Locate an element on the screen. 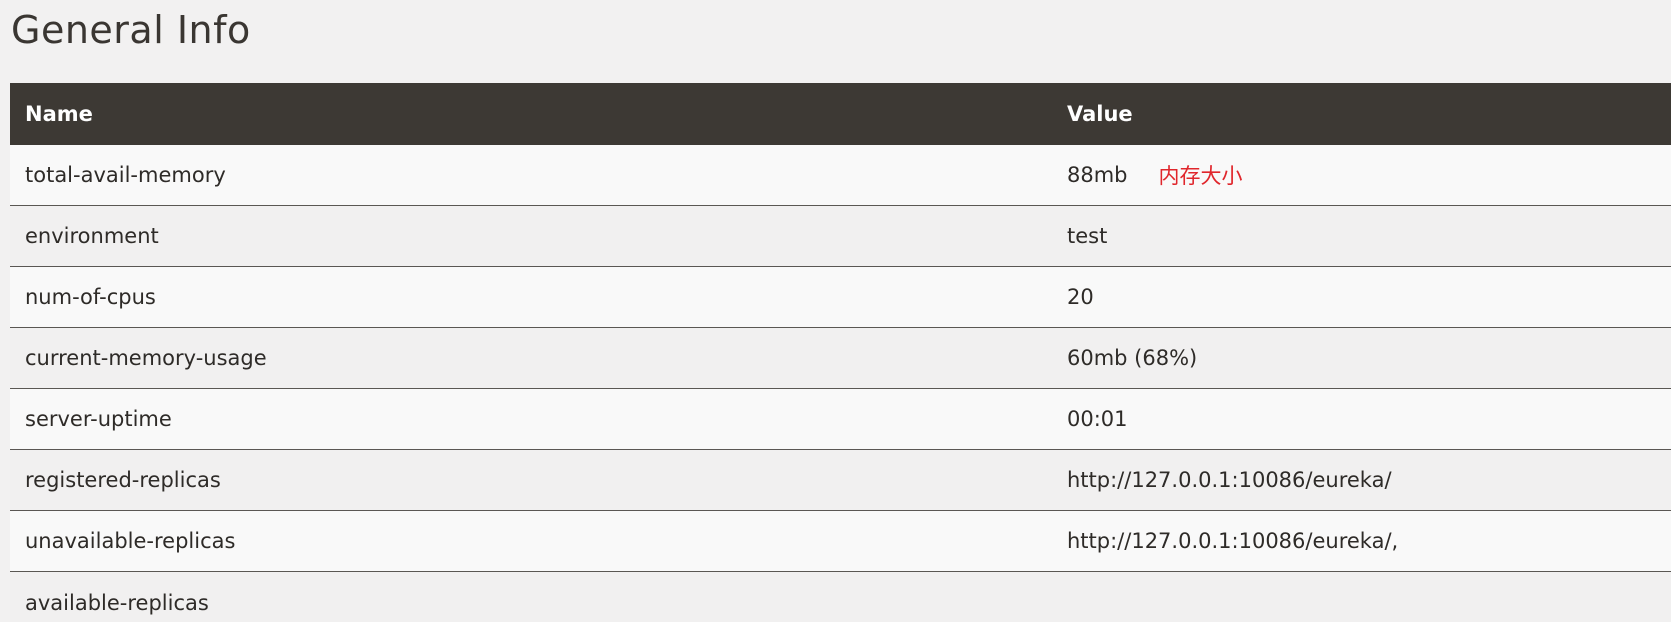  table-row: environment test is located at coordinates (840, 236).